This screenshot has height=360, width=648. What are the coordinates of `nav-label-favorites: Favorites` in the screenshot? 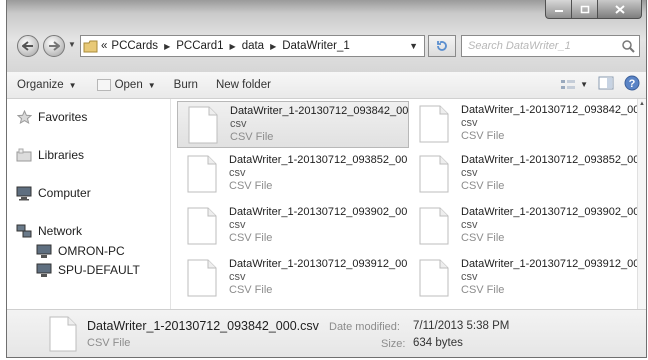 It's located at (63, 117).